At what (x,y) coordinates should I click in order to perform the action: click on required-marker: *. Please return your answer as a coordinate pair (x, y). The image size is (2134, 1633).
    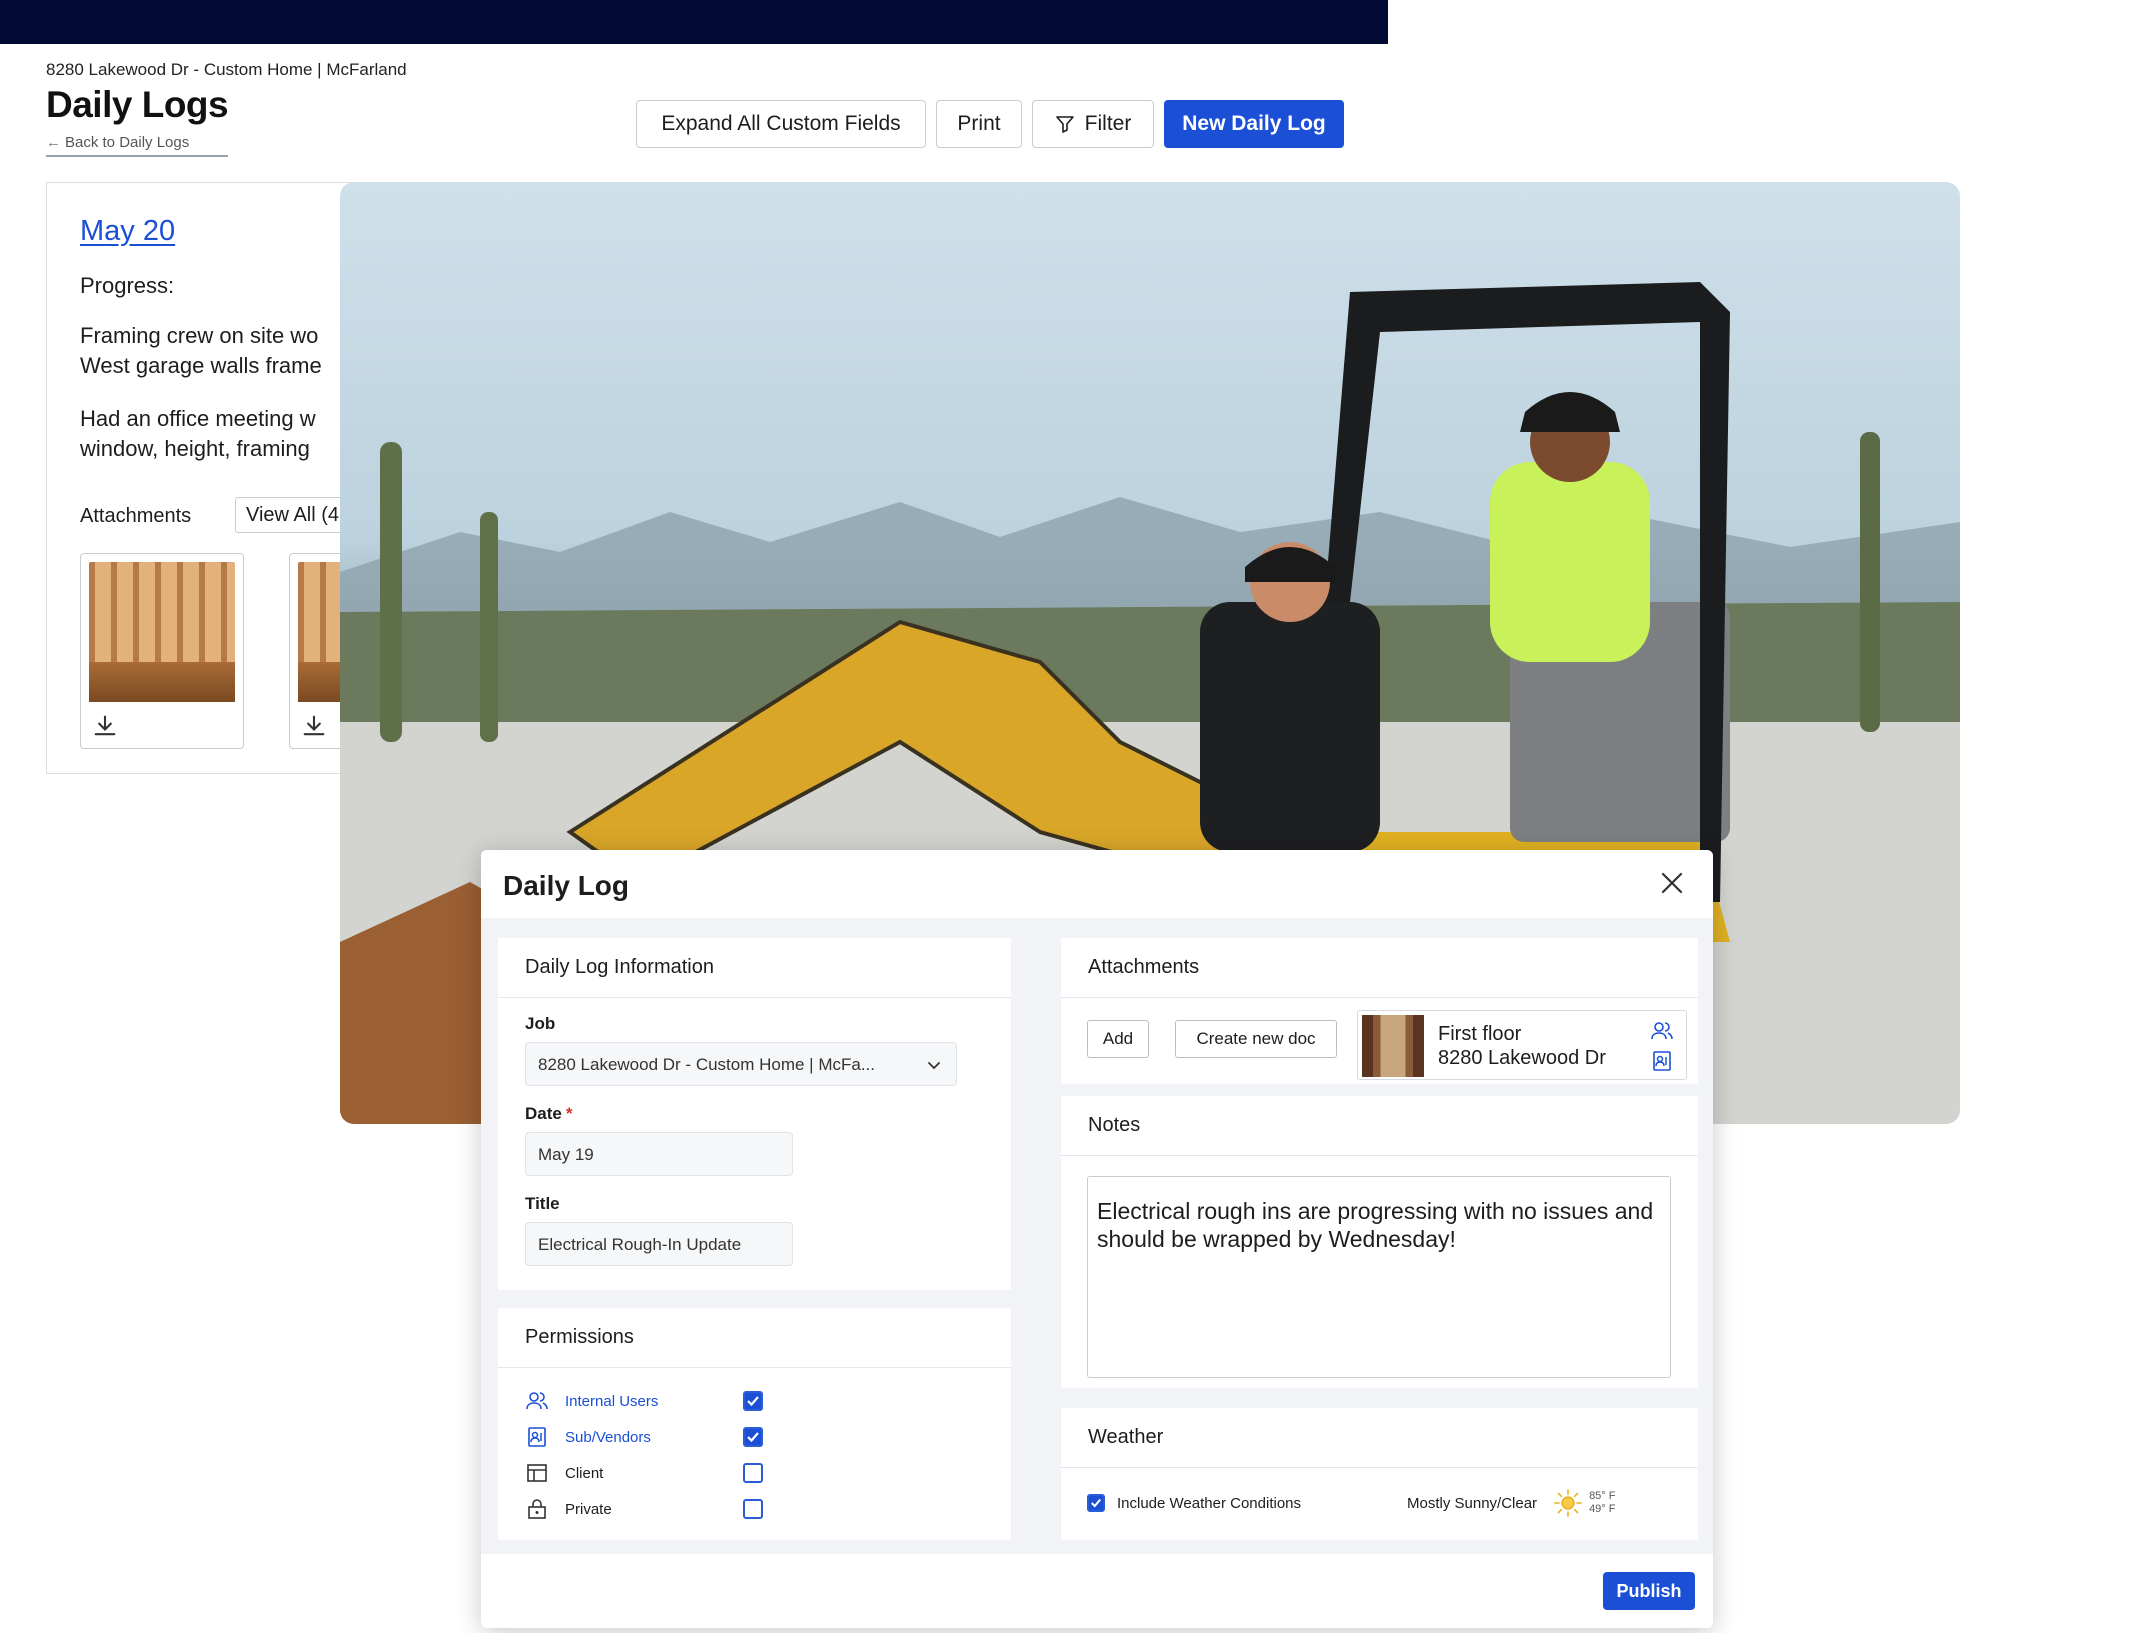
    Looking at the image, I should click on (569, 1113).